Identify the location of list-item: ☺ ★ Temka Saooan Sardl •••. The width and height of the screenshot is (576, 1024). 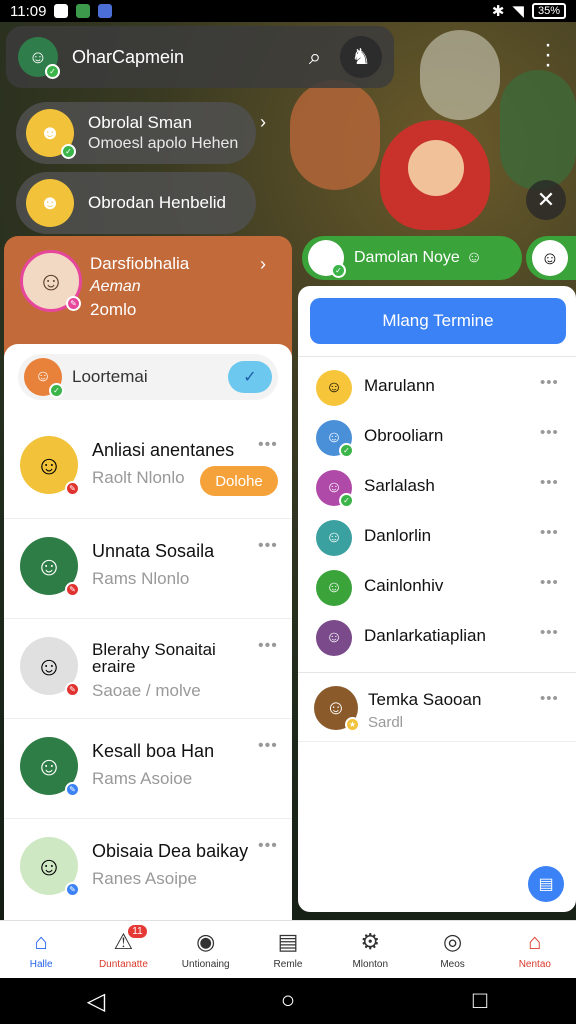
(437, 710).